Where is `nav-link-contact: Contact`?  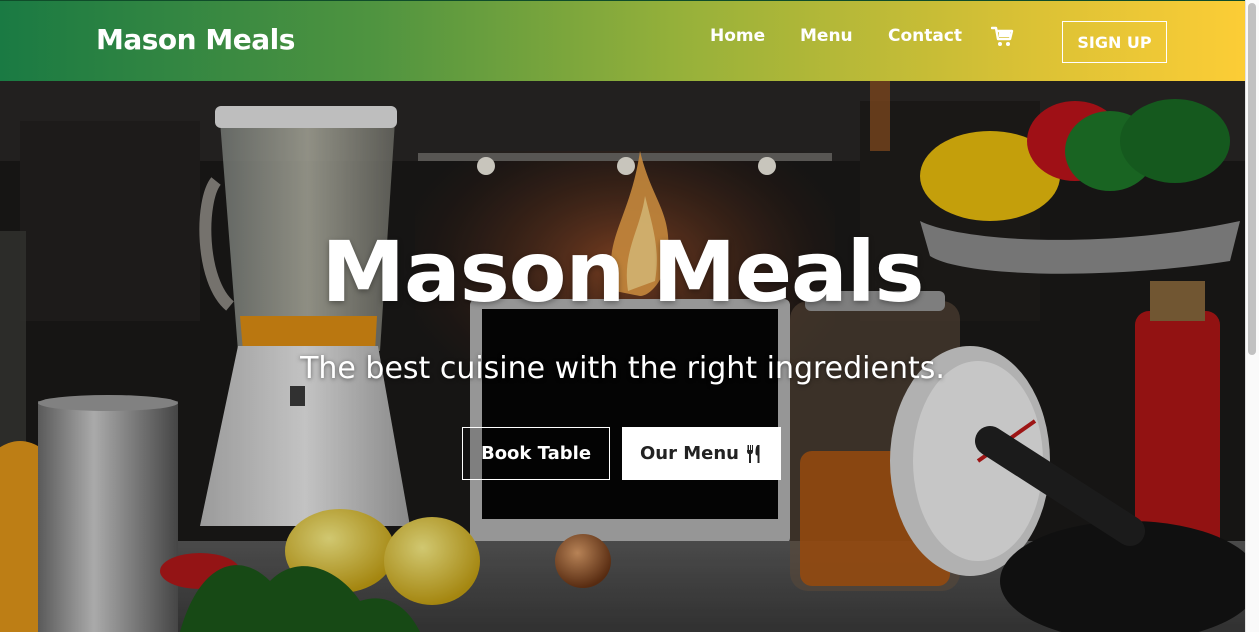 nav-link-contact: Contact is located at coordinates (925, 36).